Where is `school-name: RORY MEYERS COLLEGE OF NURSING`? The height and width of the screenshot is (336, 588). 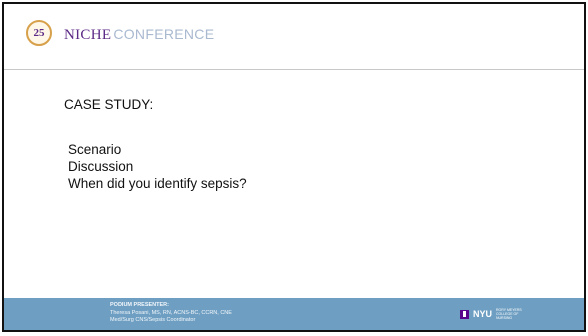 school-name: RORY MEYERS COLLEGE OF NURSING is located at coordinates (509, 314).